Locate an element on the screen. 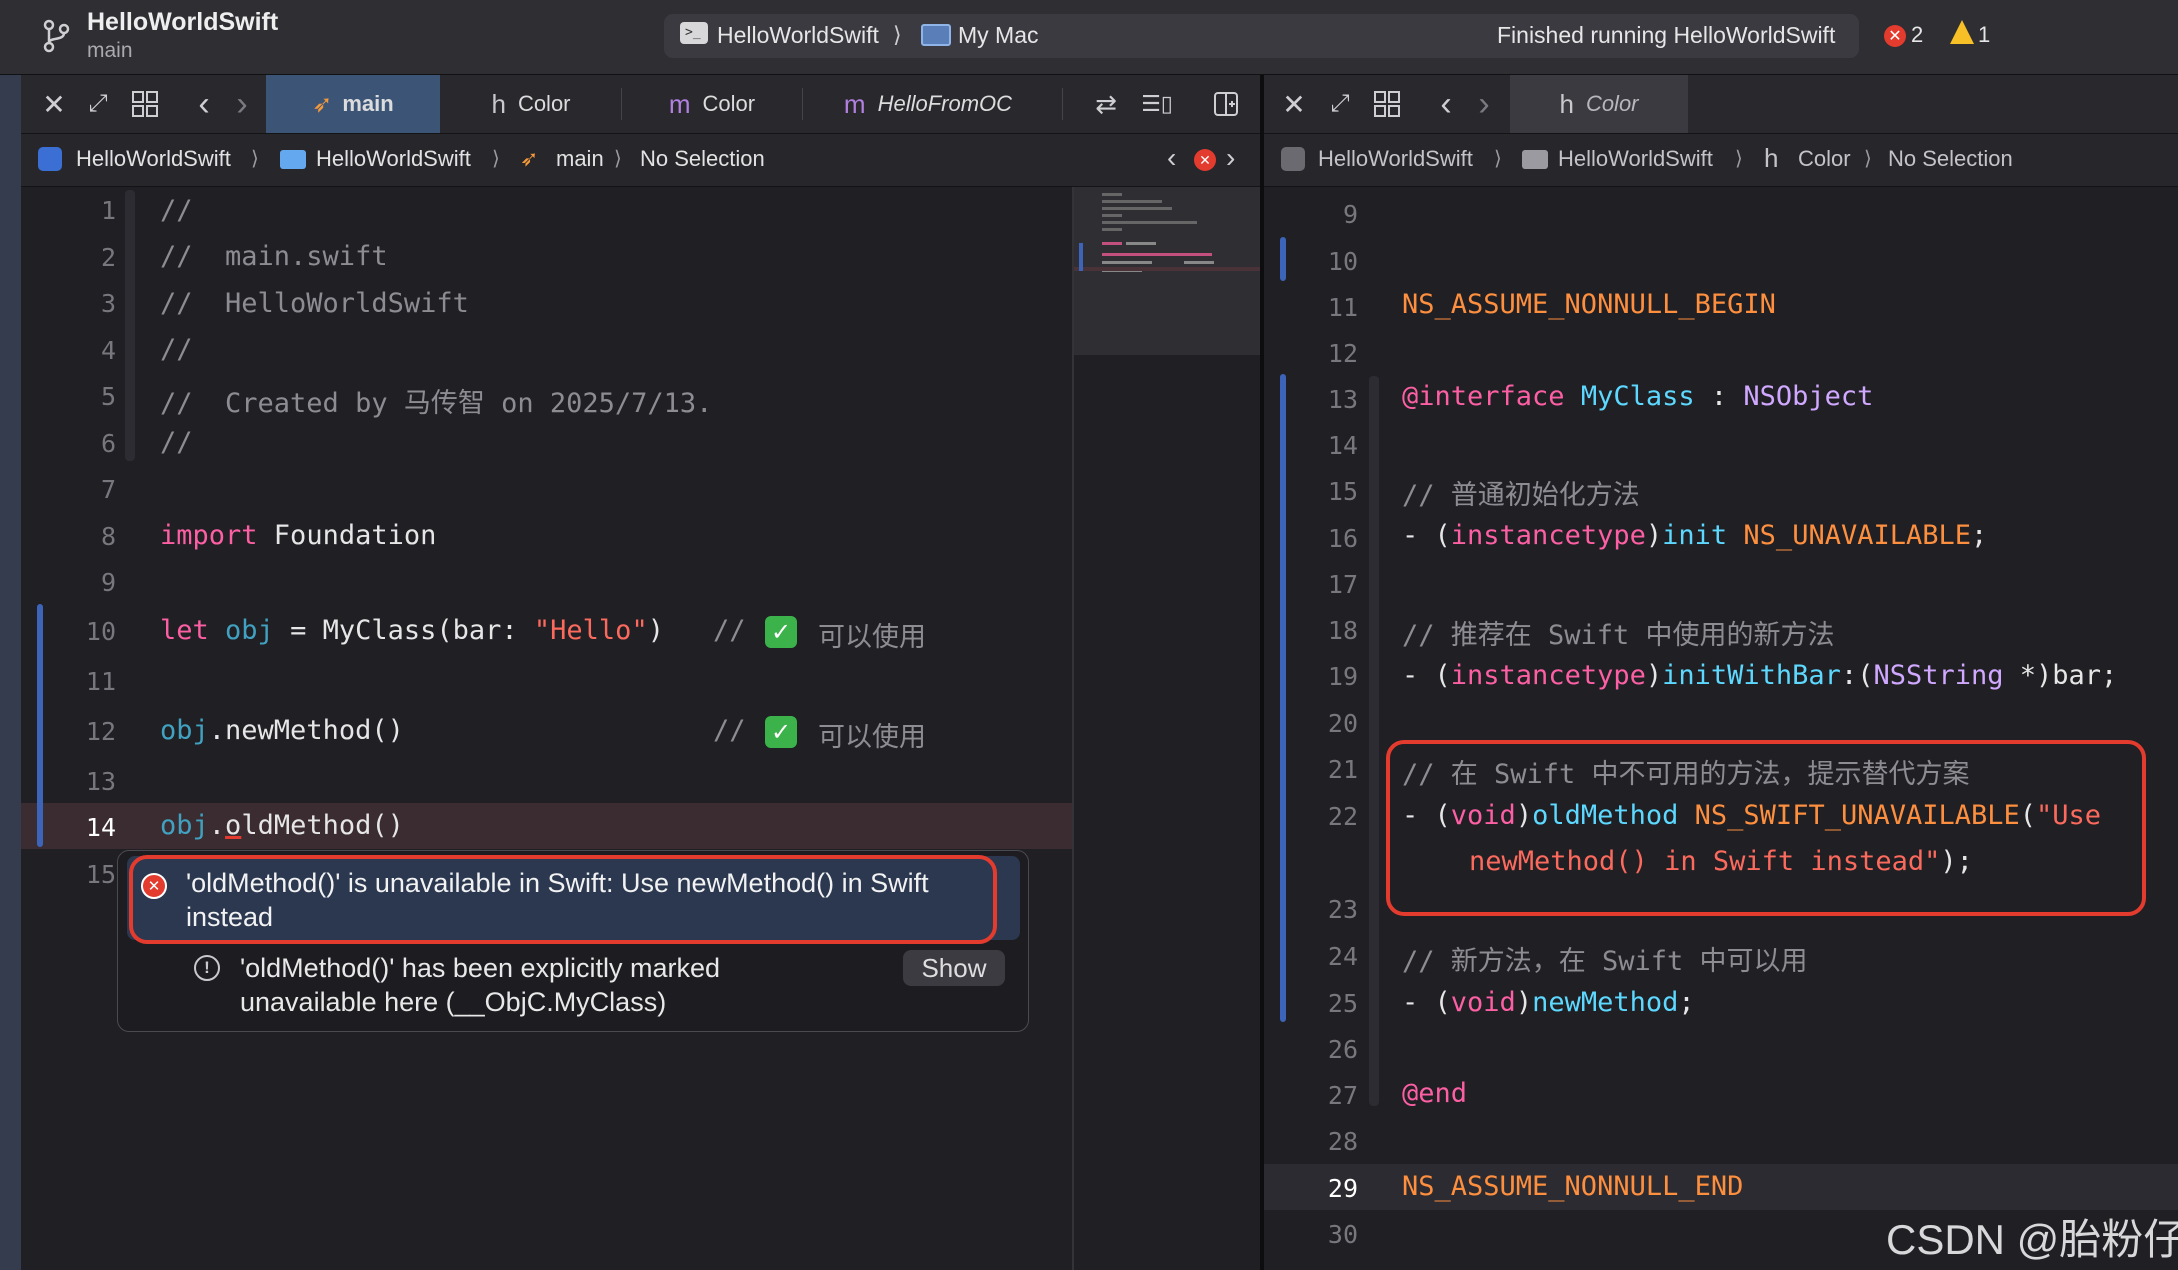 Image resolution: width=2178 pixels, height=1270 pixels. info-icon: ! is located at coordinates (207, 968).